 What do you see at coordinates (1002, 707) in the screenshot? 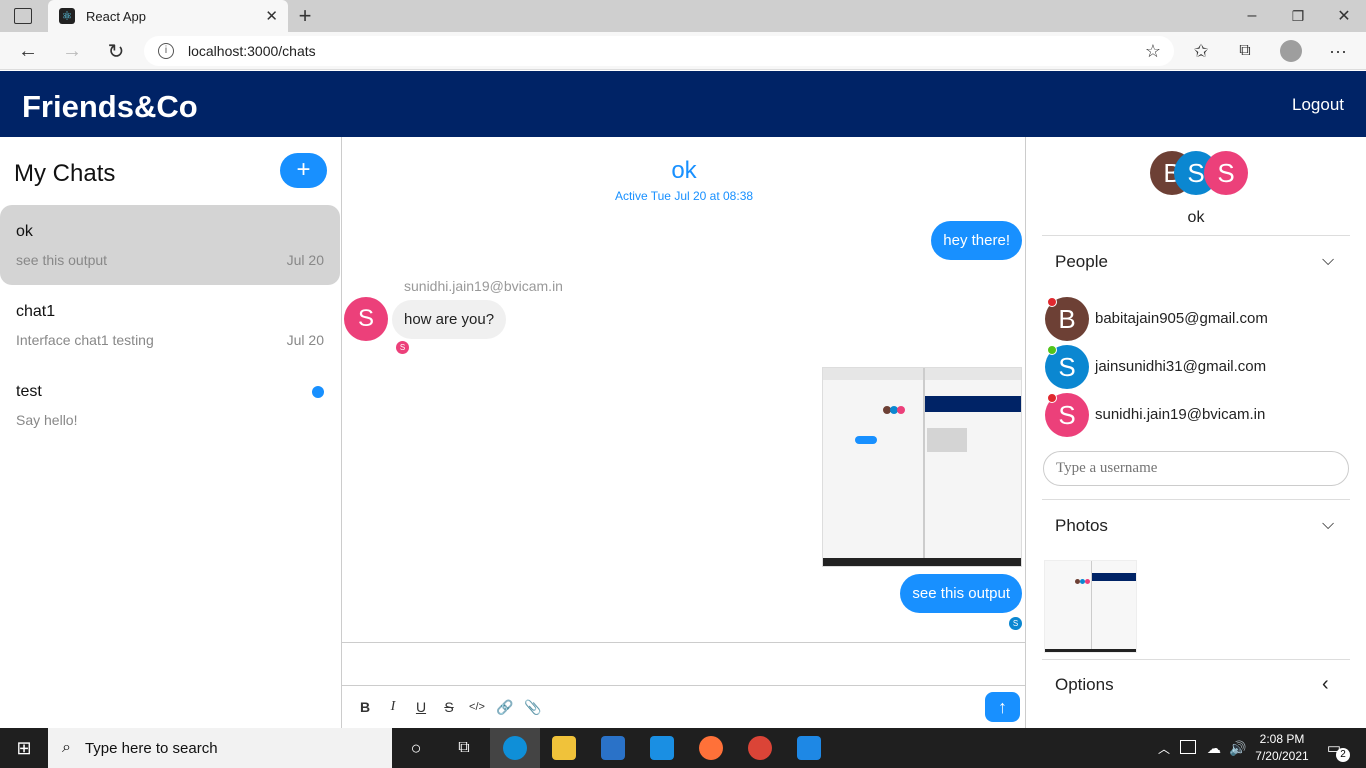
I see `send-button: ↑` at bounding box center [1002, 707].